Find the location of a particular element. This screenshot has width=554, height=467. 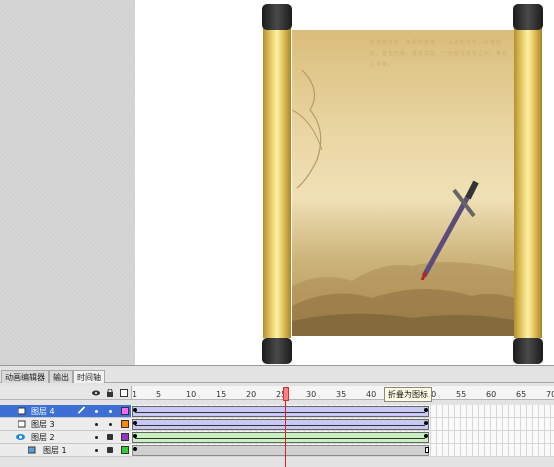

ruler-tick-label: 5 is located at coordinates (159, 394).